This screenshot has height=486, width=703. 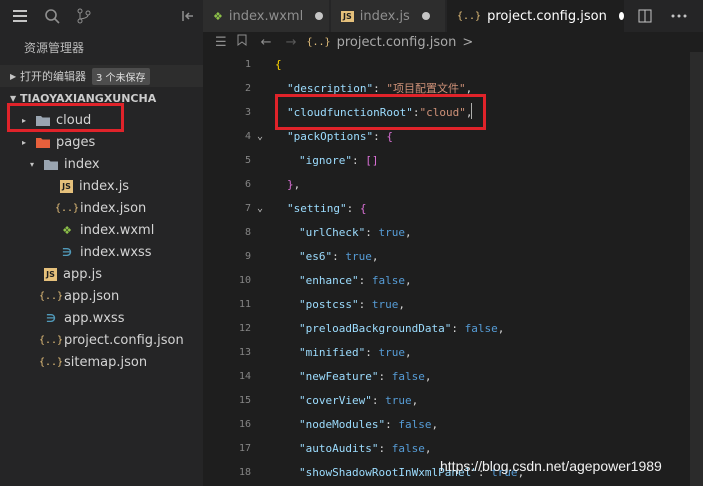 What do you see at coordinates (352, 304) in the screenshot?
I see `code-text: "postcss": true,` at bounding box center [352, 304].